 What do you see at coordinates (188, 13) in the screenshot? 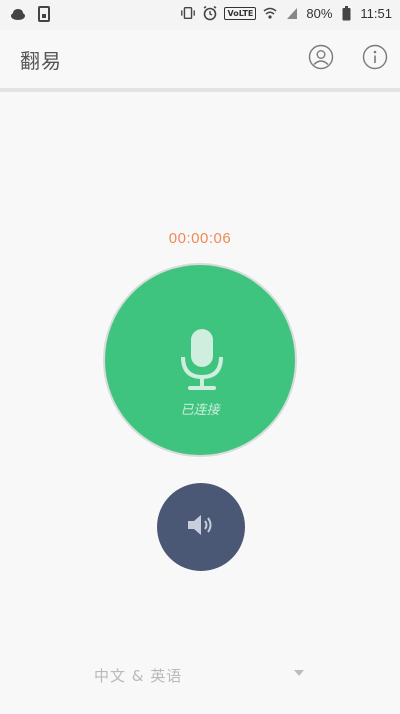
I see `vibrate-icon` at bounding box center [188, 13].